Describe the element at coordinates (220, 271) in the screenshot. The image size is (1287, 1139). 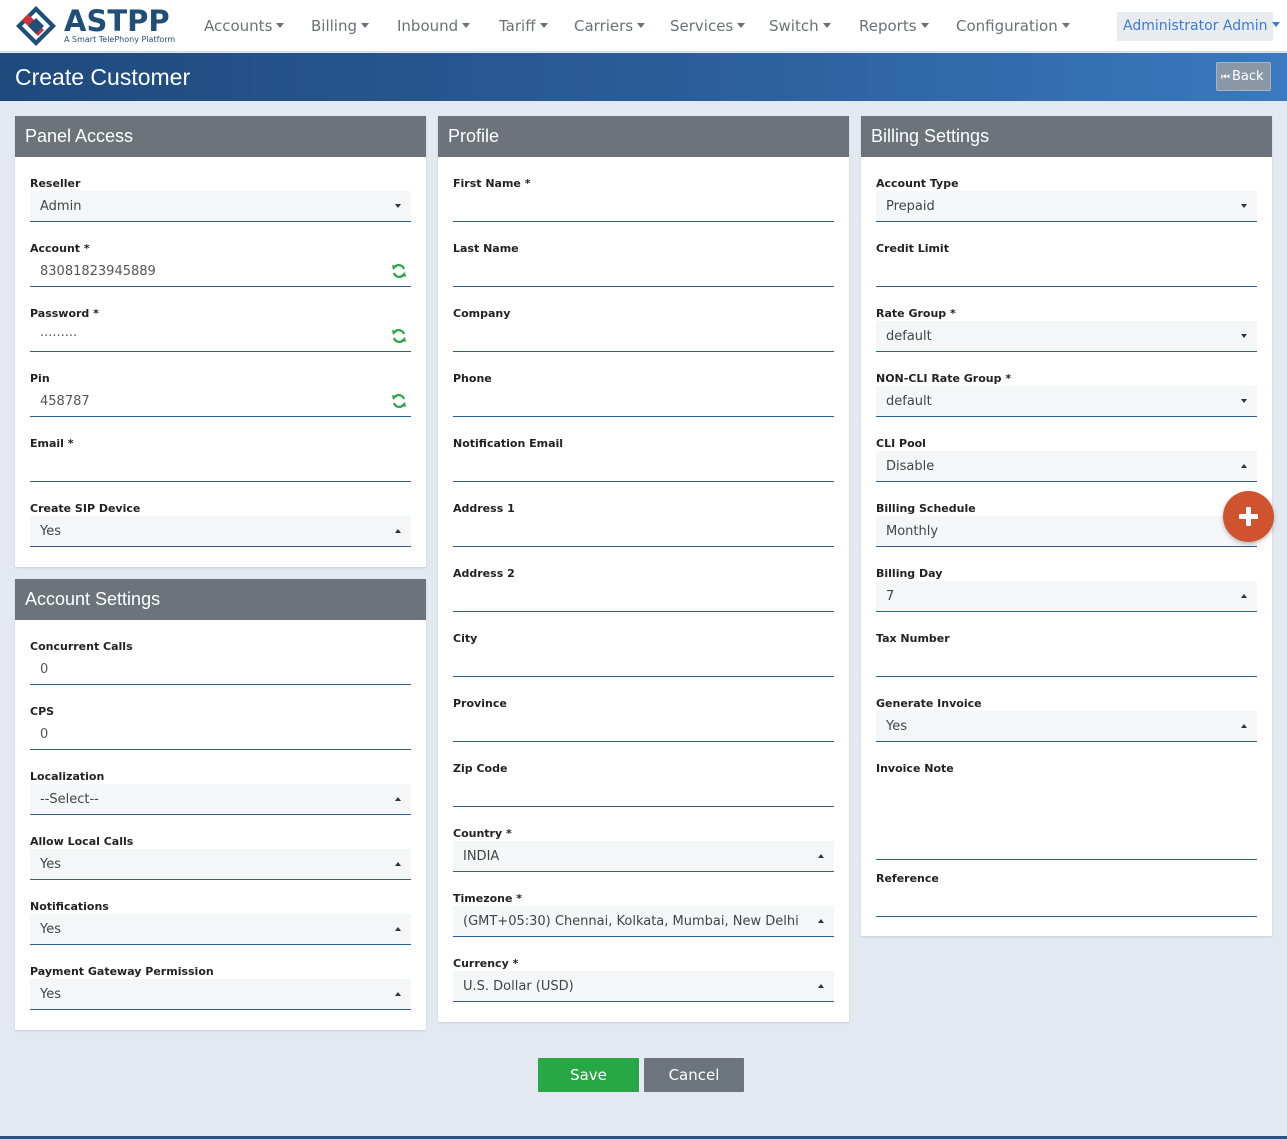
I see `account-input: 83081823945889` at that location.